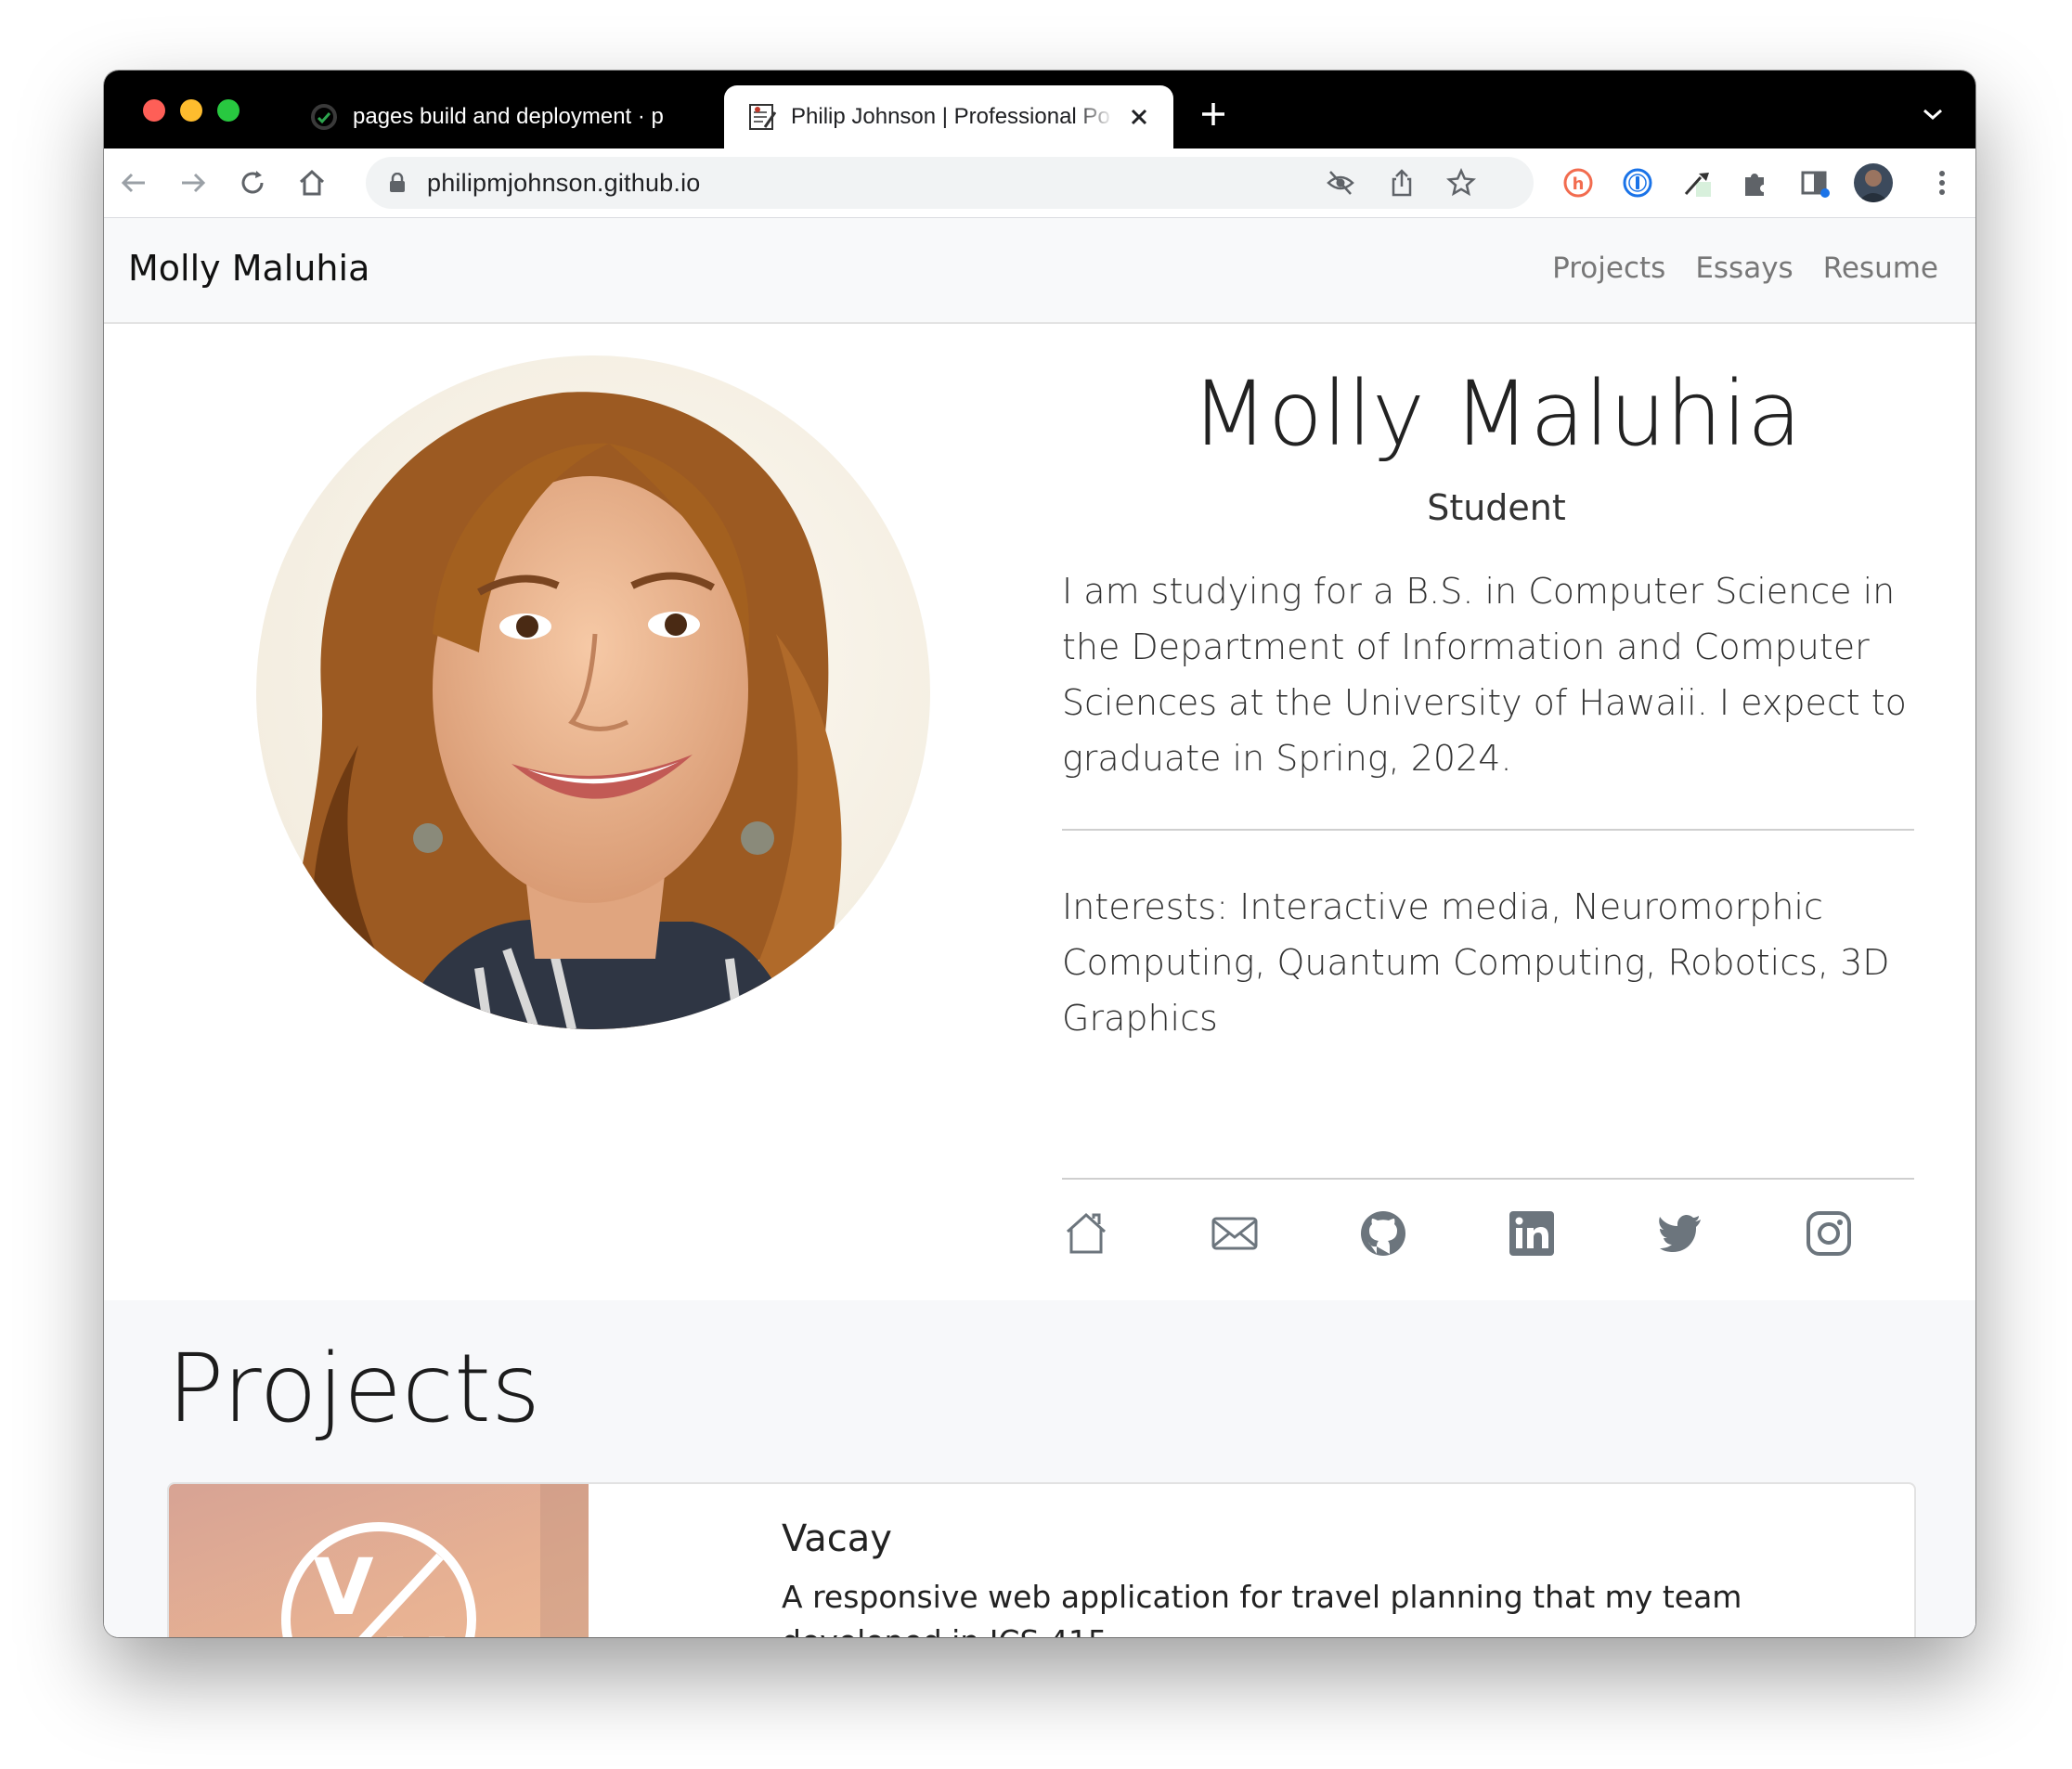  I want to click on github-icon, so click(1383, 1233).